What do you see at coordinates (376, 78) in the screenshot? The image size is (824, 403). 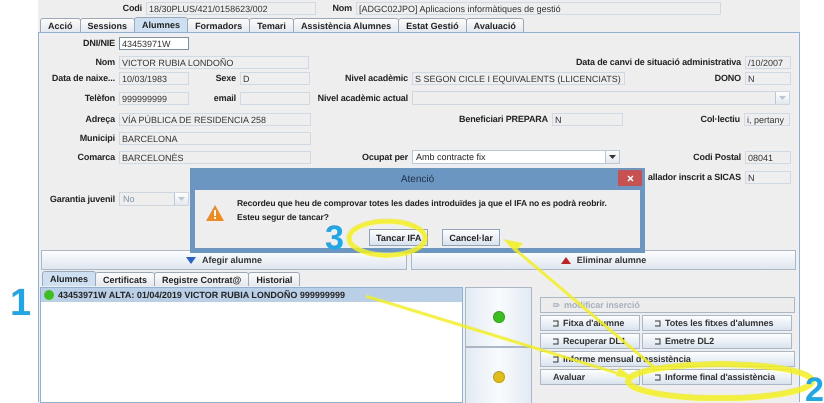 I see `field-label: Nivel acadèmic` at bounding box center [376, 78].